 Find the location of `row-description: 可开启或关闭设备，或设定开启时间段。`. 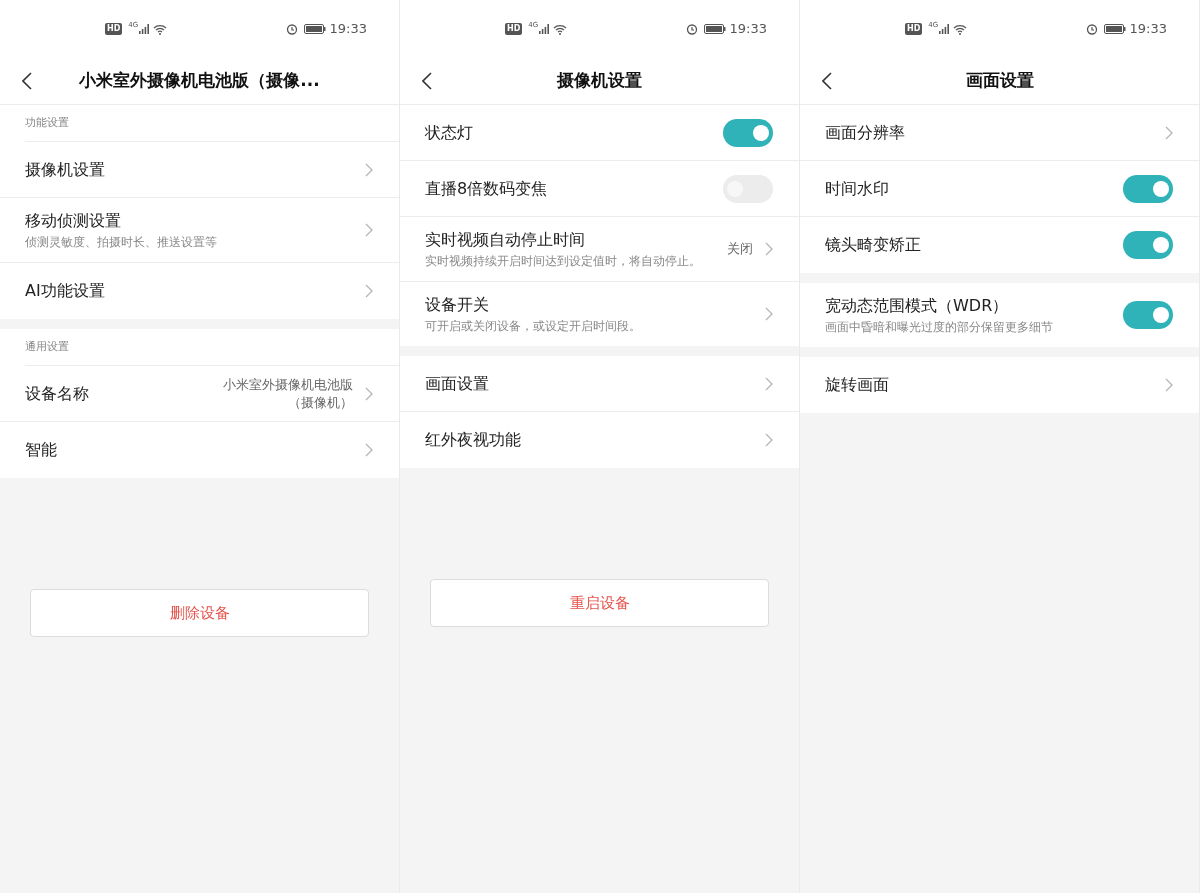

row-description: 可开启或关闭设备，或设定开启时间段。 is located at coordinates (533, 326).